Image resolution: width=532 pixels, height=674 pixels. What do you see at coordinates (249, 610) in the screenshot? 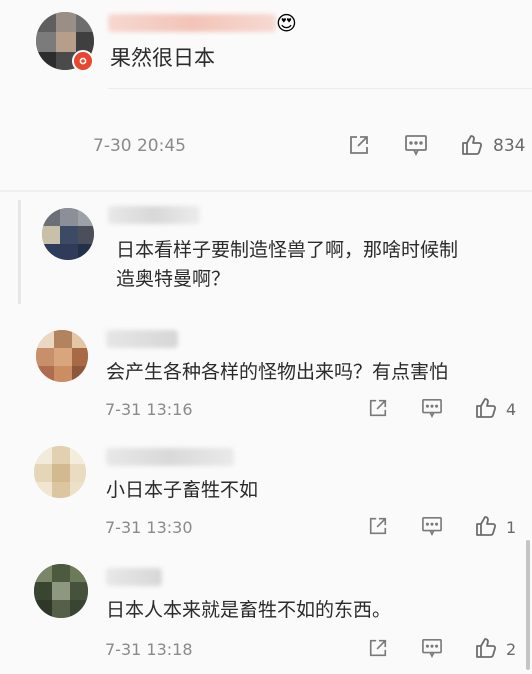
I see `comment-text: 日本人本来就是畜牲不如的东西。` at bounding box center [249, 610].